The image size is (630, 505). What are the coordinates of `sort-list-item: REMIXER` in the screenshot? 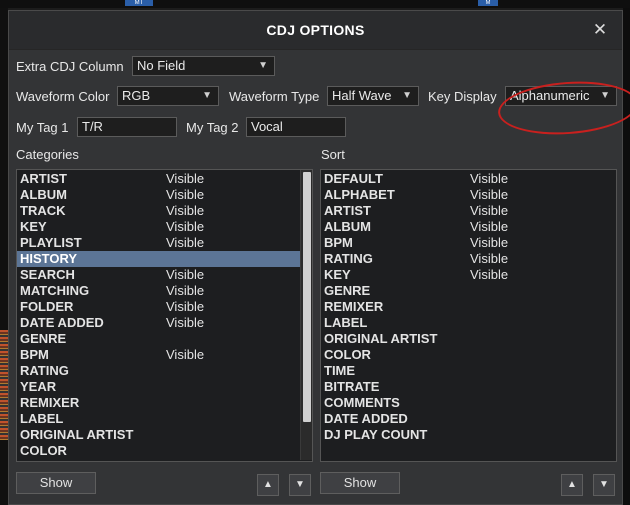 It's located at (468, 307).